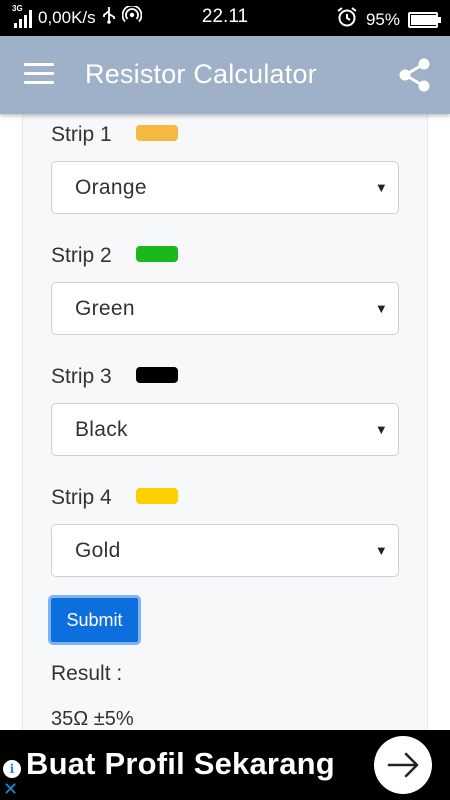 This screenshot has width=450, height=800. What do you see at coordinates (94, 620) in the screenshot?
I see `submit-button: Submit` at bounding box center [94, 620].